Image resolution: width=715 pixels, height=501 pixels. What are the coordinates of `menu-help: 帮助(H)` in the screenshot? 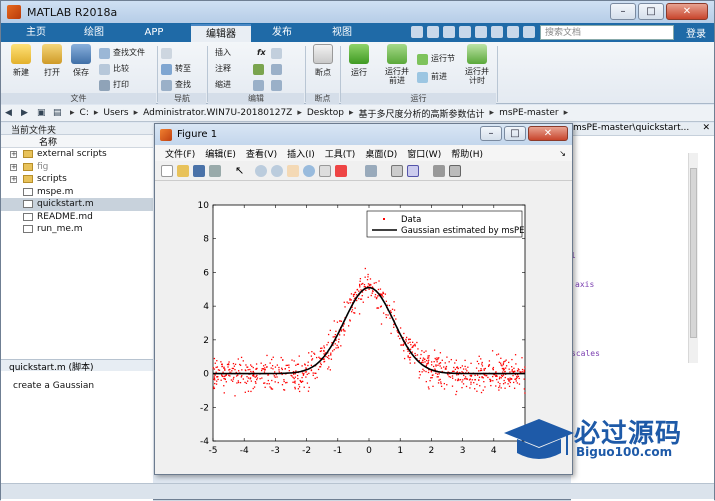 It's located at (467, 153).